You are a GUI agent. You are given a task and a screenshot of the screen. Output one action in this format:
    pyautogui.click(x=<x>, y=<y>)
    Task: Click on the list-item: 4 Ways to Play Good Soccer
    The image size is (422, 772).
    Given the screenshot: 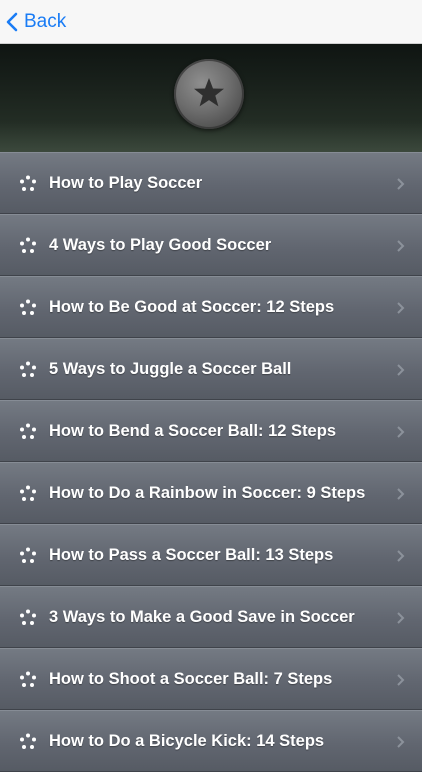 What is the action you would take?
    pyautogui.click(x=211, y=245)
    